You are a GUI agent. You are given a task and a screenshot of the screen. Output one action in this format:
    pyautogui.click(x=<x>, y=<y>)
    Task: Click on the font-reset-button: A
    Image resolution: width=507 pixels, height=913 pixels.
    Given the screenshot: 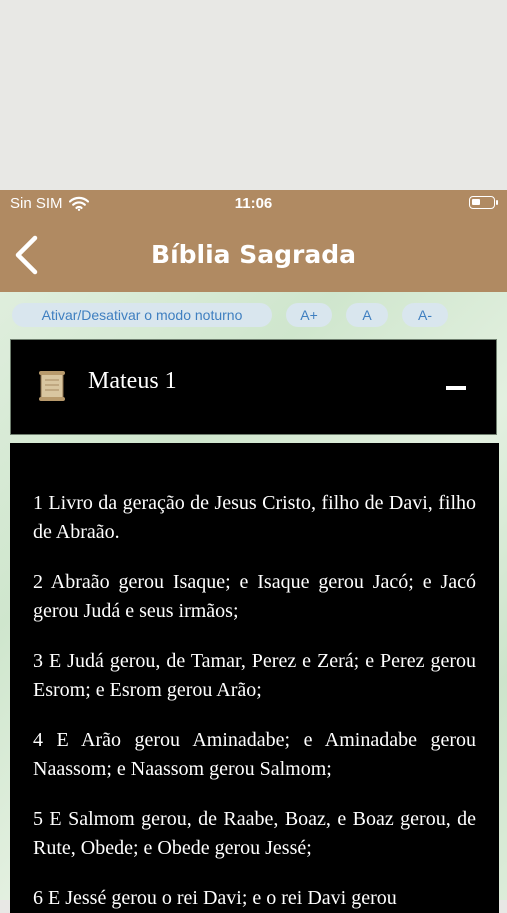 What is the action you would take?
    pyautogui.click(x=367, y=315)
    